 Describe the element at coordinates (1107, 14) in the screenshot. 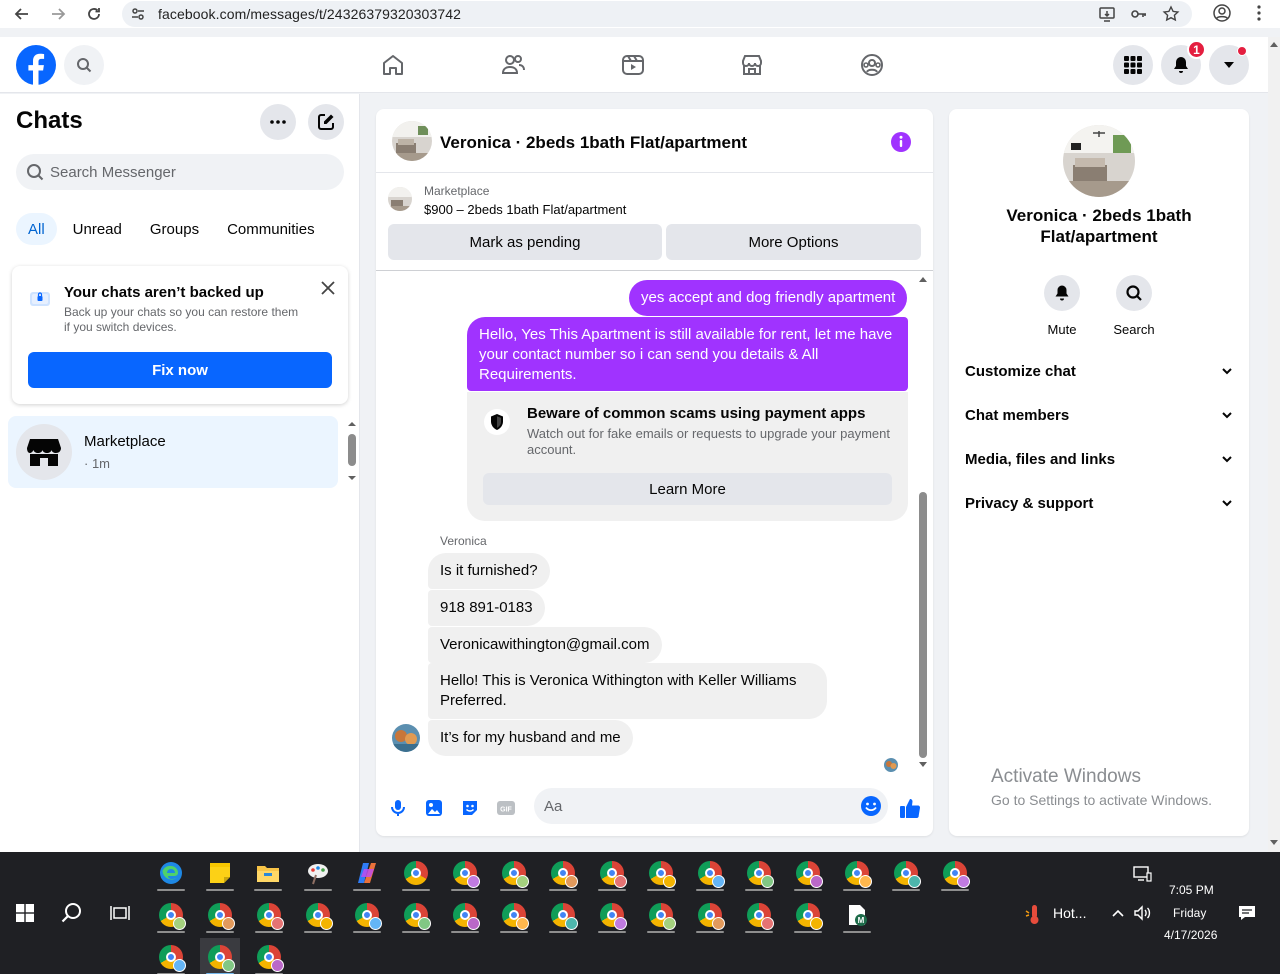

I see `install-app-icon` at that location.